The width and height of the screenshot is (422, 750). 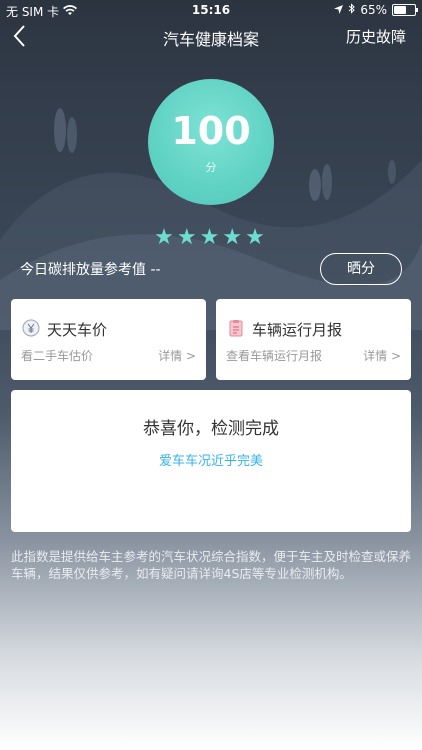 What do you see at coordinates (313, 339) in the screenshot?
I see `monthly-report-card: 车辆运行月报 查看车辆运行月报 详情 >` at bounding box center [313, 339].